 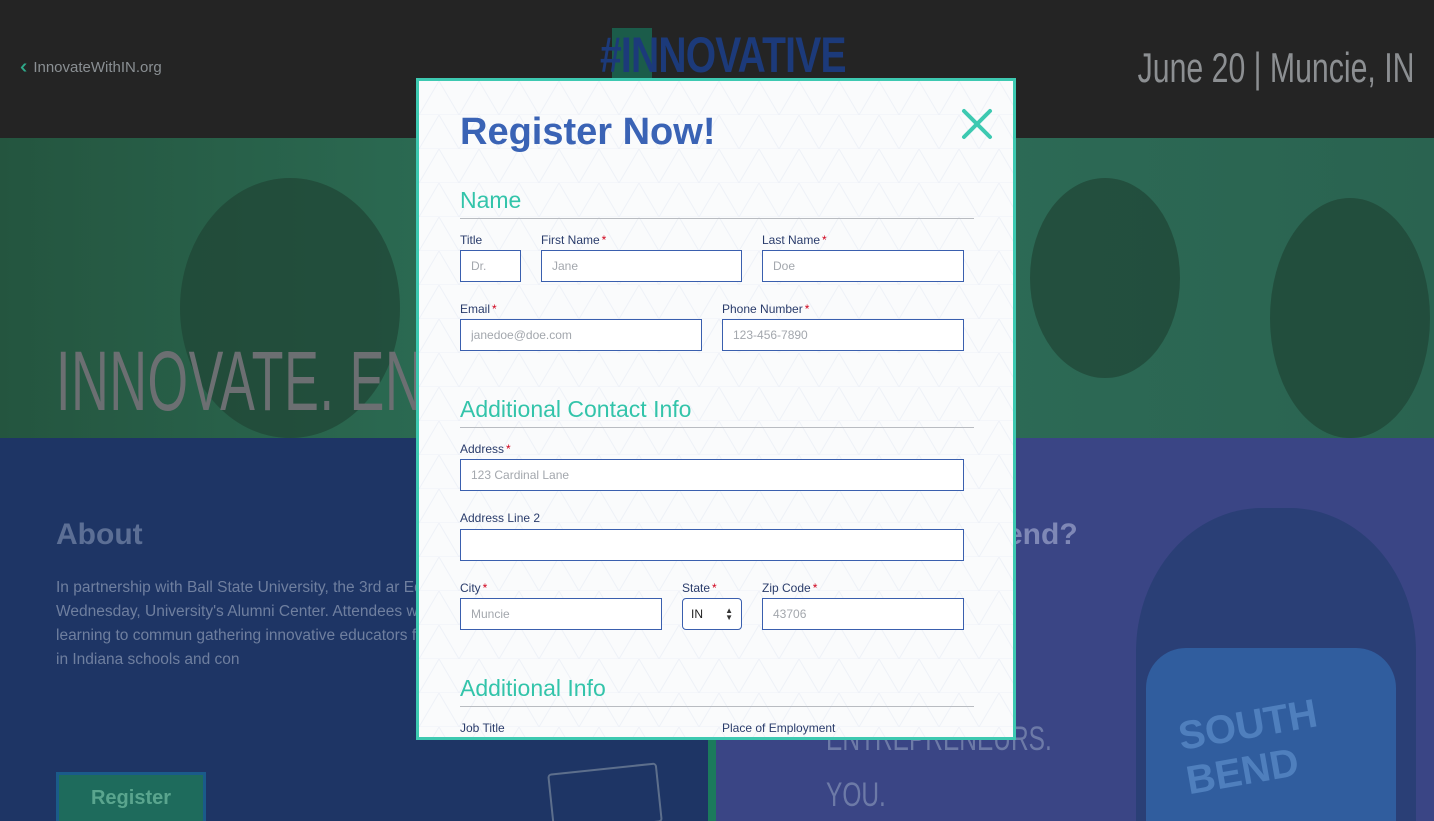 What do you see at coordinates (240, 381) in the screenshot?
I see `hero-headline: INNOVATE. EN` at bounding box center [240, 381].